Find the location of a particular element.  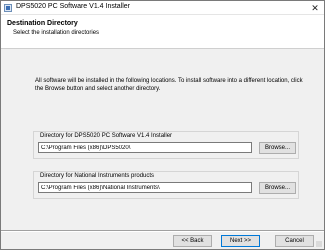

title-bar: DPS5020 PC Software V1.4 Installer ✕ is located at coordinates (162, 8).